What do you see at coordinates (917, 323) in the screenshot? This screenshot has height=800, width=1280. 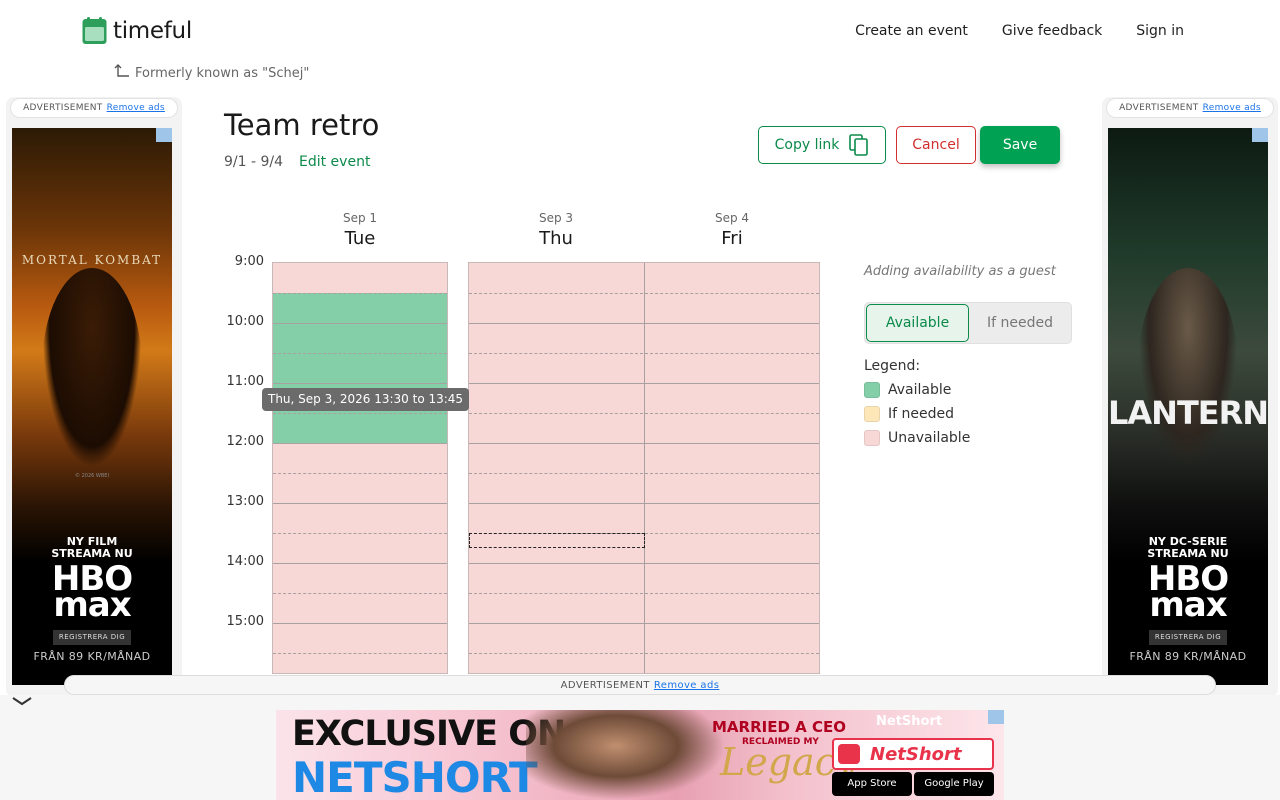 I see `toggle-available: Available` at bounding box center [917, 323].